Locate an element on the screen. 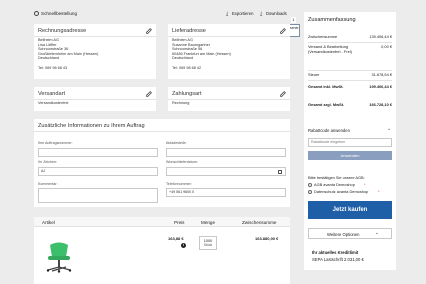 Image resolution: width=426 pixels, height=284 pixels. delivery-date-label: Wunschlieferdatum: is located at coordinates (182, 162).